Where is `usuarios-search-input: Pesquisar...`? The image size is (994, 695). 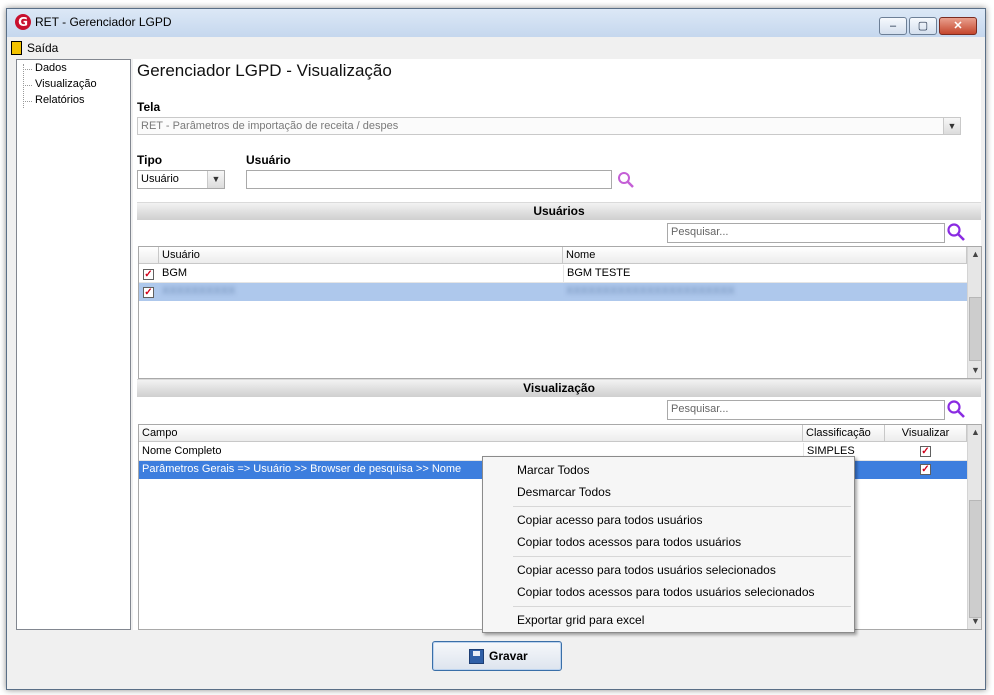 usuarios-search-input: Pesquisar... is located at coordinates (806, 233).